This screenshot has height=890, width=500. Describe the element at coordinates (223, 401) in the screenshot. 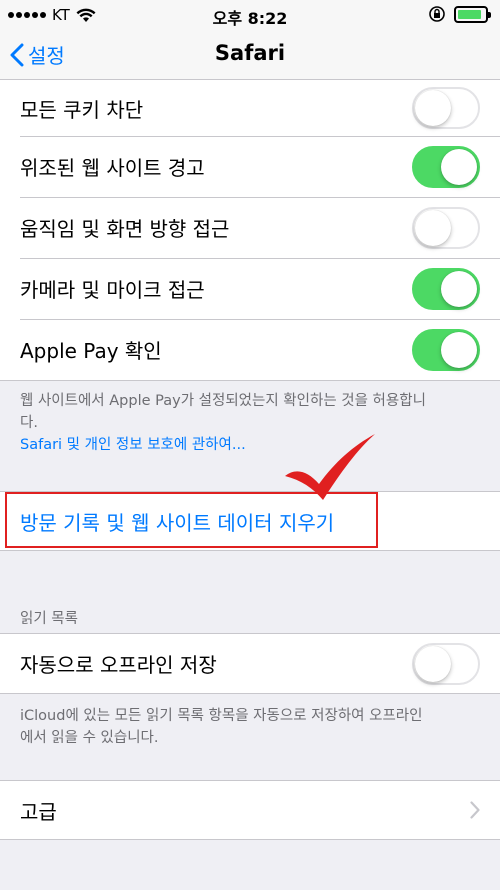

I see `privacy-footer-line1: 웹 사이트에서 Apple Pay가 설정되었는지 확인하는 것을 허용합니` at that location.